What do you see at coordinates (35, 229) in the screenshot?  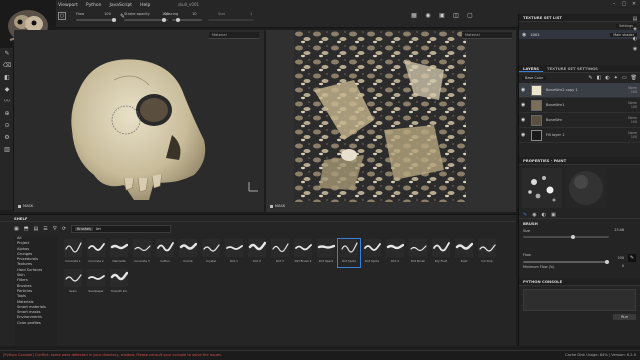 I see `add-icon: ▤` at bounding box center [35, 229].